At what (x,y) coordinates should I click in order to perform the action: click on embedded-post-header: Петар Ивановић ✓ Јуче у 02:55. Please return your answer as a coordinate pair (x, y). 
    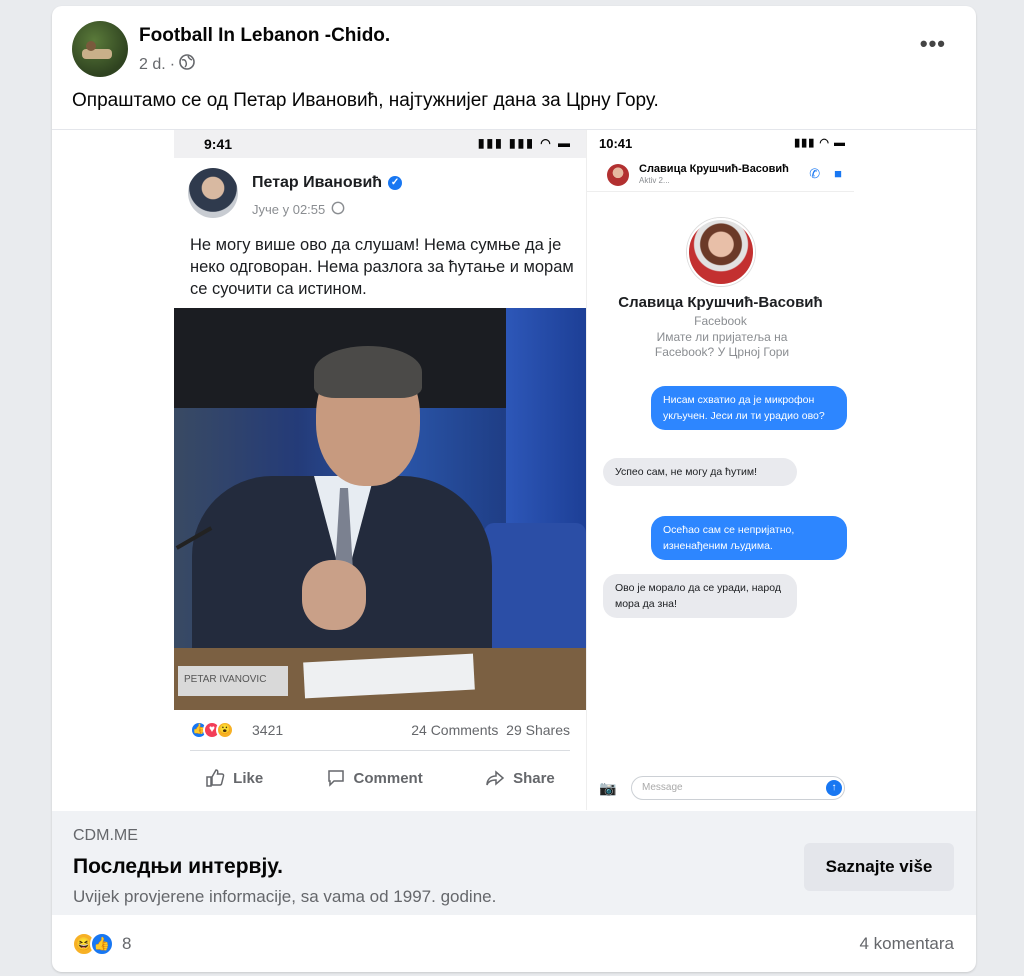
    Looking at the image, I should click on (383, 198).